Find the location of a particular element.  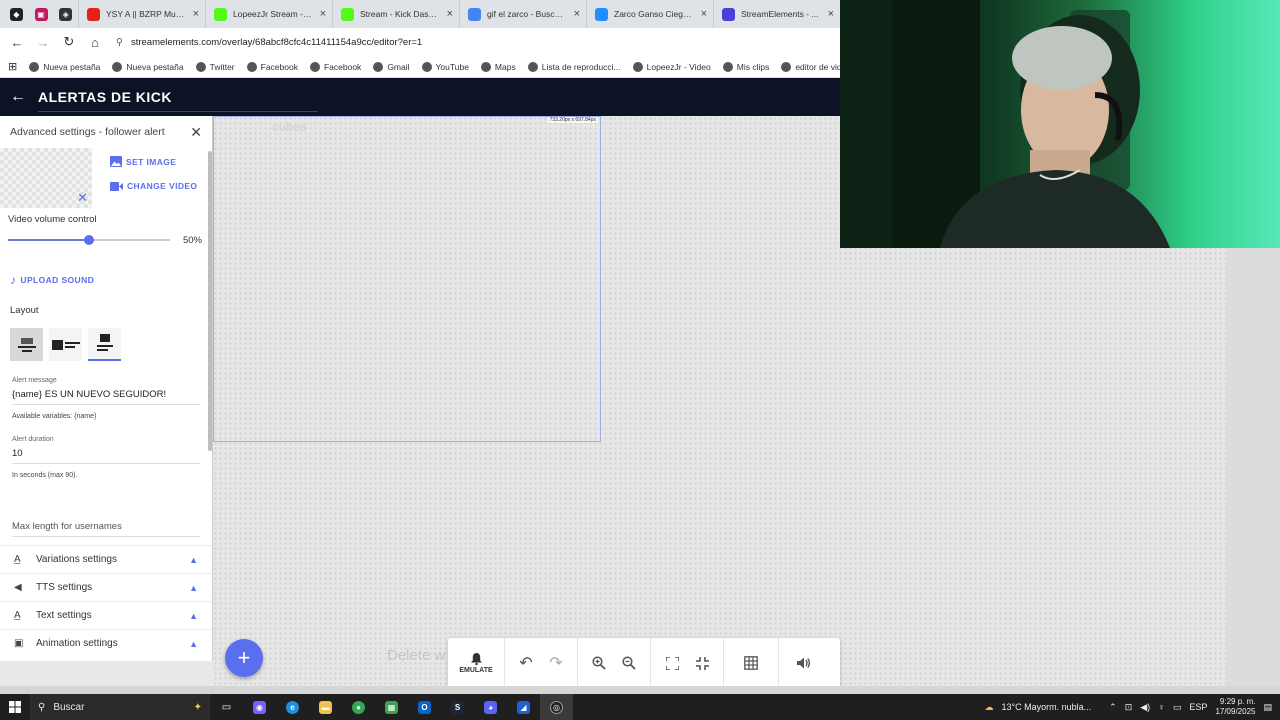

pinned-tab: ◆ is located at coordinates (16, 14).